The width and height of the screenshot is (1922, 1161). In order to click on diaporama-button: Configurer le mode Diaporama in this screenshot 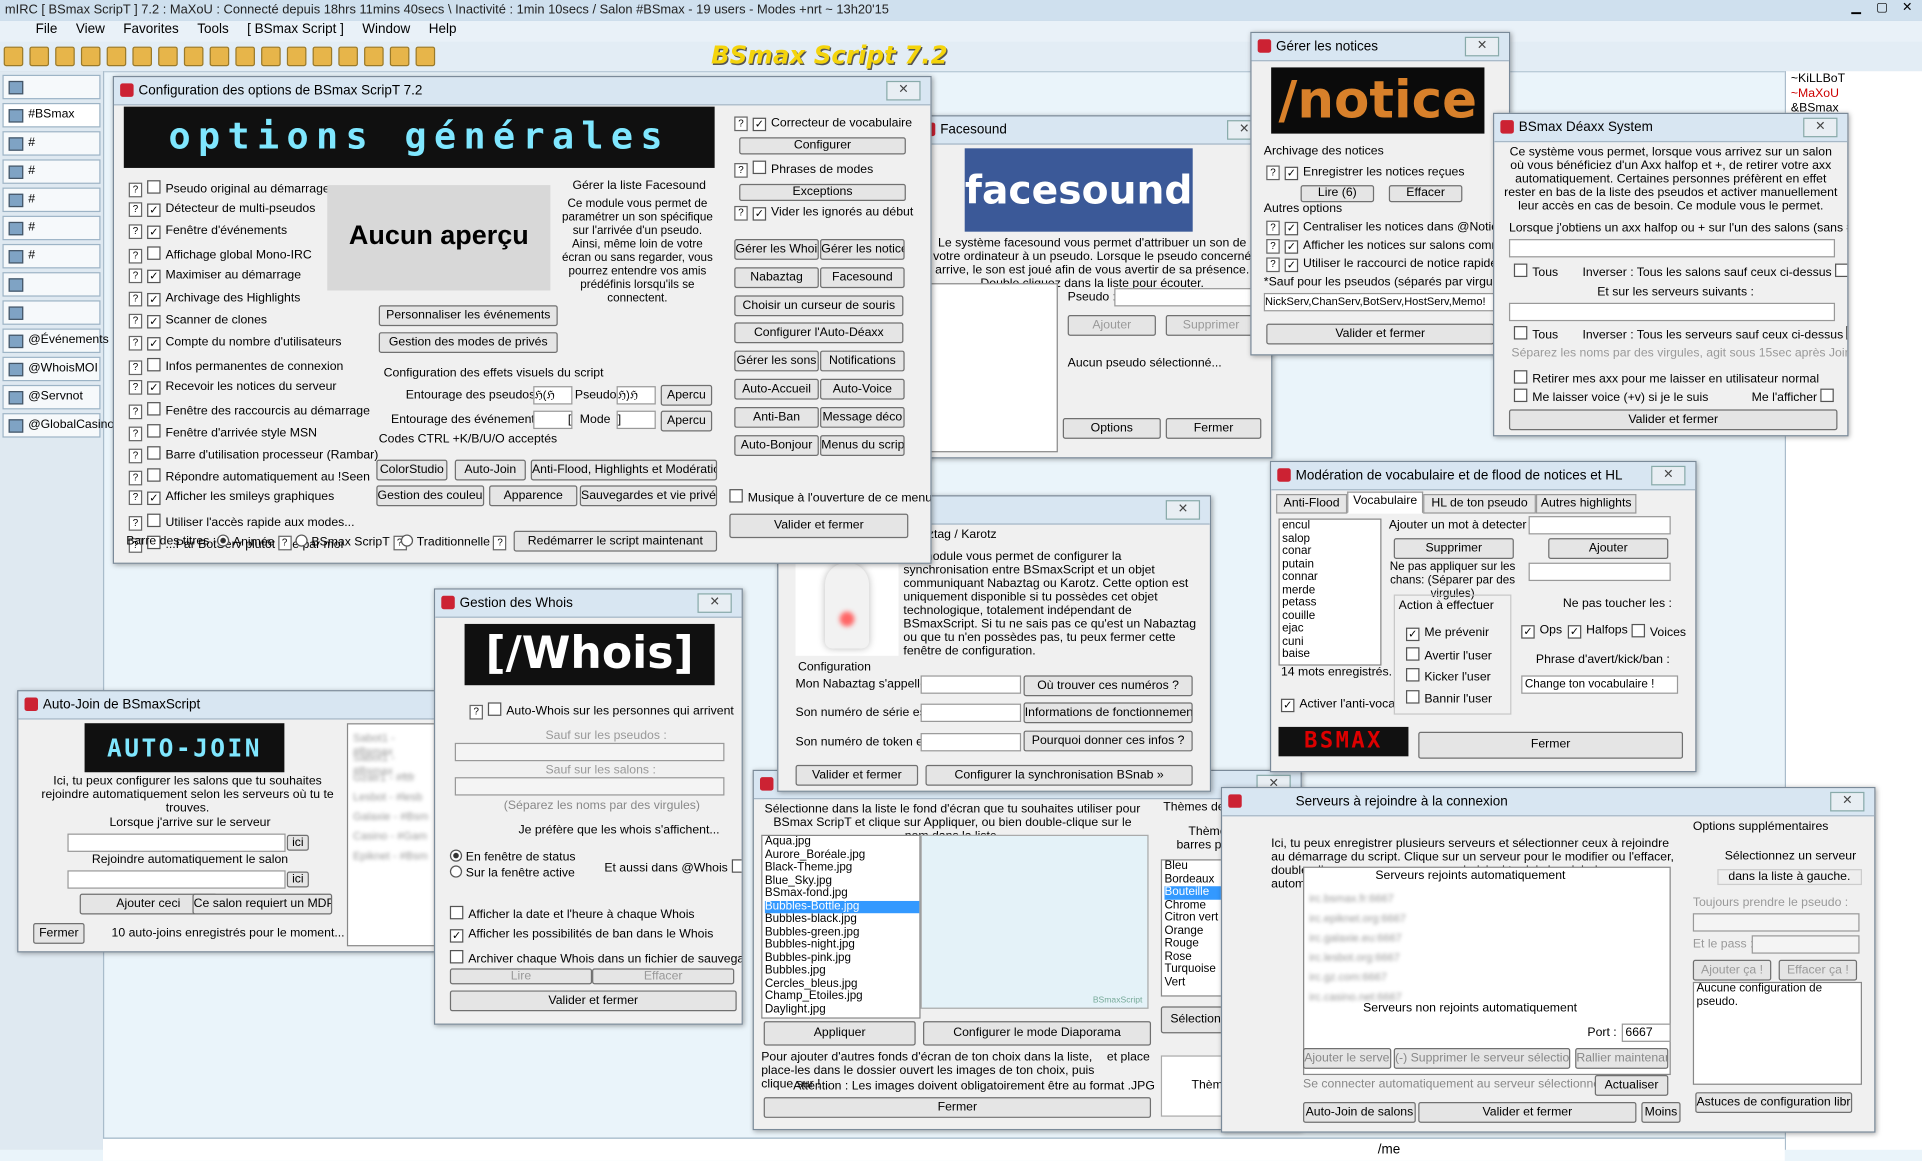, I will do `click(1037, 1033)`.